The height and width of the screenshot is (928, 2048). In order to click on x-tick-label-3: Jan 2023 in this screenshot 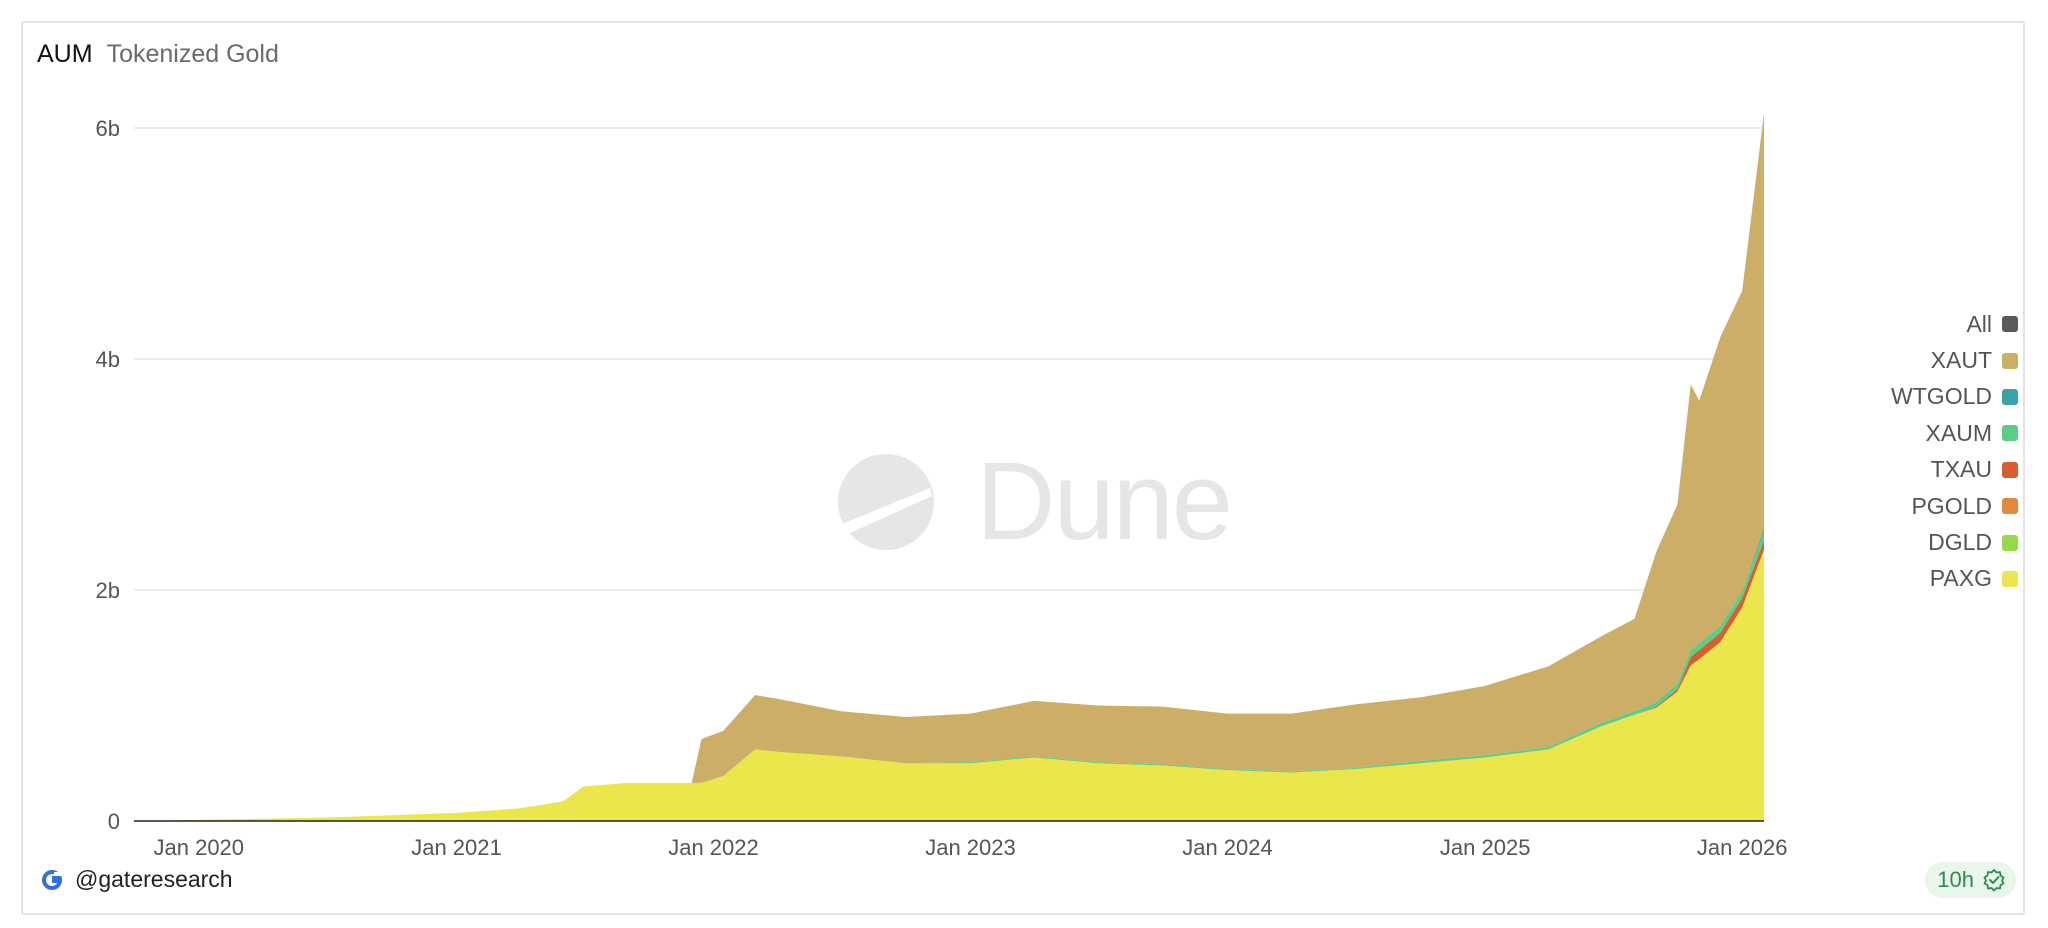, I will do `click(970, 847)`.